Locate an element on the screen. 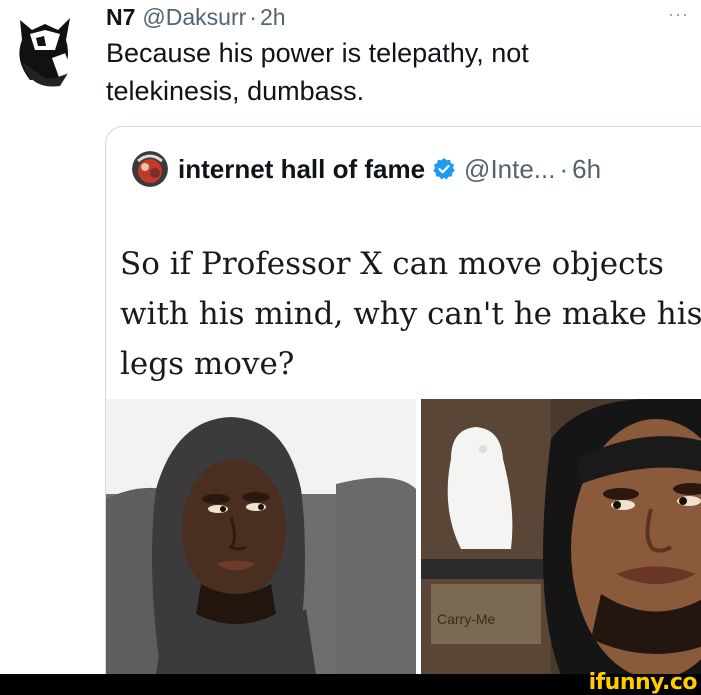 Image resolution: width=701 pixels, height=695 pixels. quoted-tweet-header: internet hall of fame @Inte... · 6h is located at coordinates (366, 169).